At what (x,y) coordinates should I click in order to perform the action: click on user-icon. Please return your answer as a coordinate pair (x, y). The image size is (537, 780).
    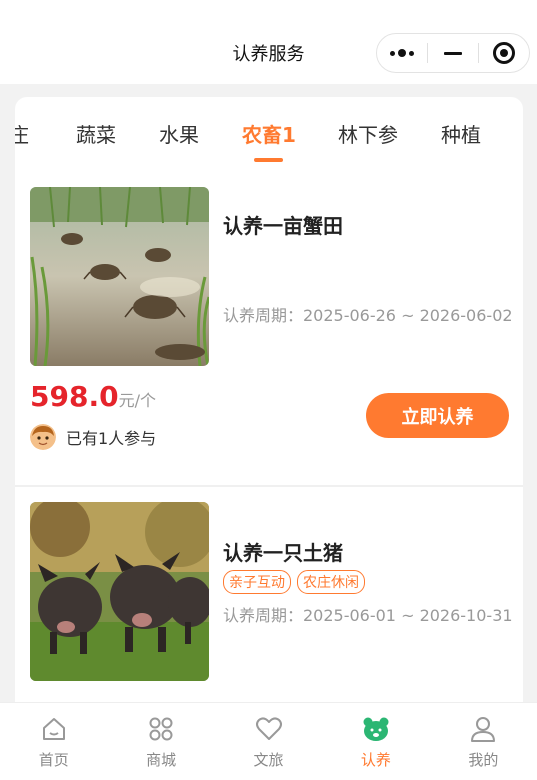
    Looking at the image, I should click on (483, 729).